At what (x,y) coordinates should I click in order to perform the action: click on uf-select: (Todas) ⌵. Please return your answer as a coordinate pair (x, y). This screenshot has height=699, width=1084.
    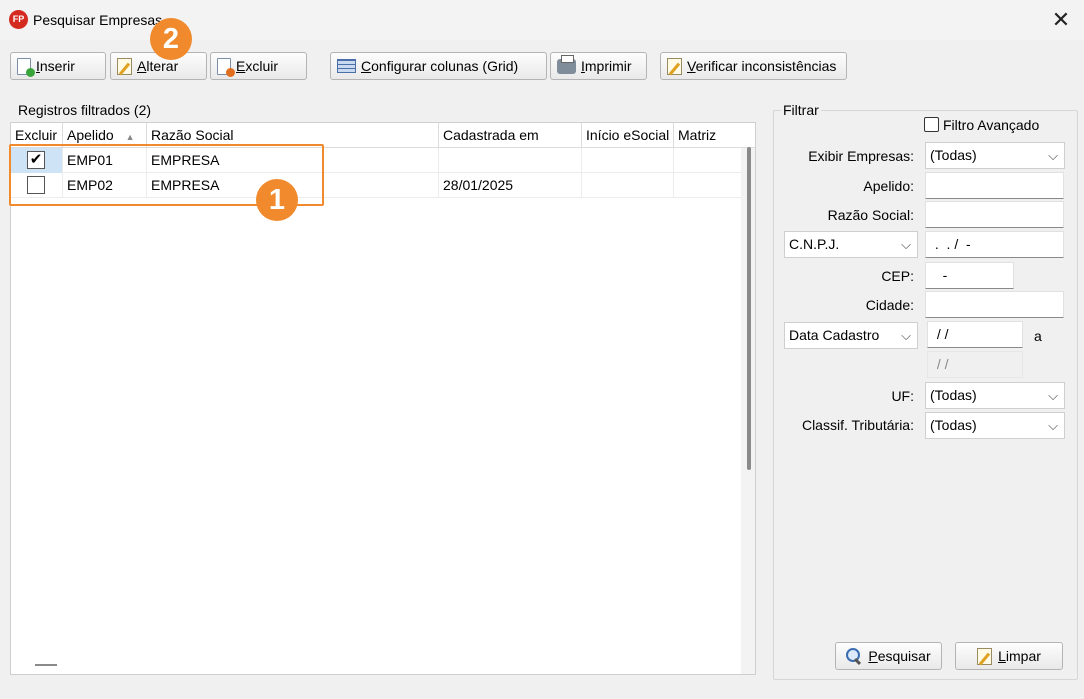
    Looking at the image, I should click on (995, 395).